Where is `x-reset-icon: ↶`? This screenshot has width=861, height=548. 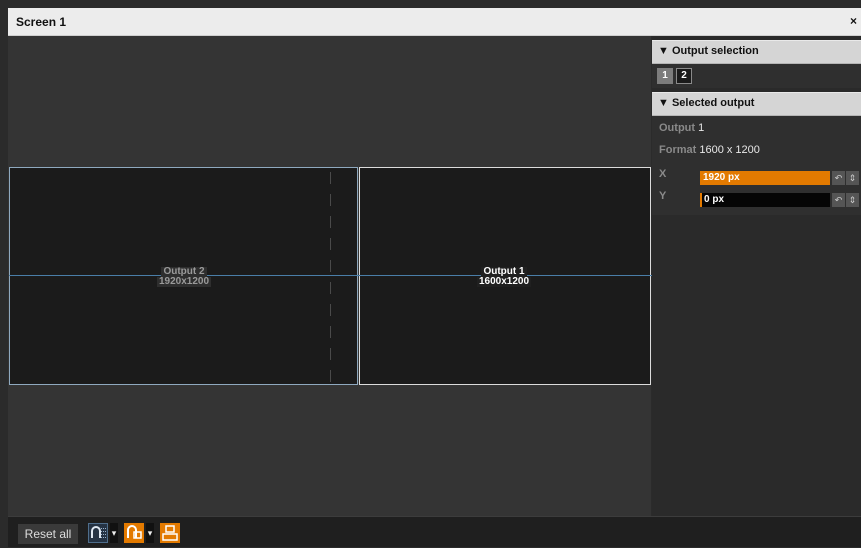
x-reset-icon: ↶ is located at coordinates (838, 178).